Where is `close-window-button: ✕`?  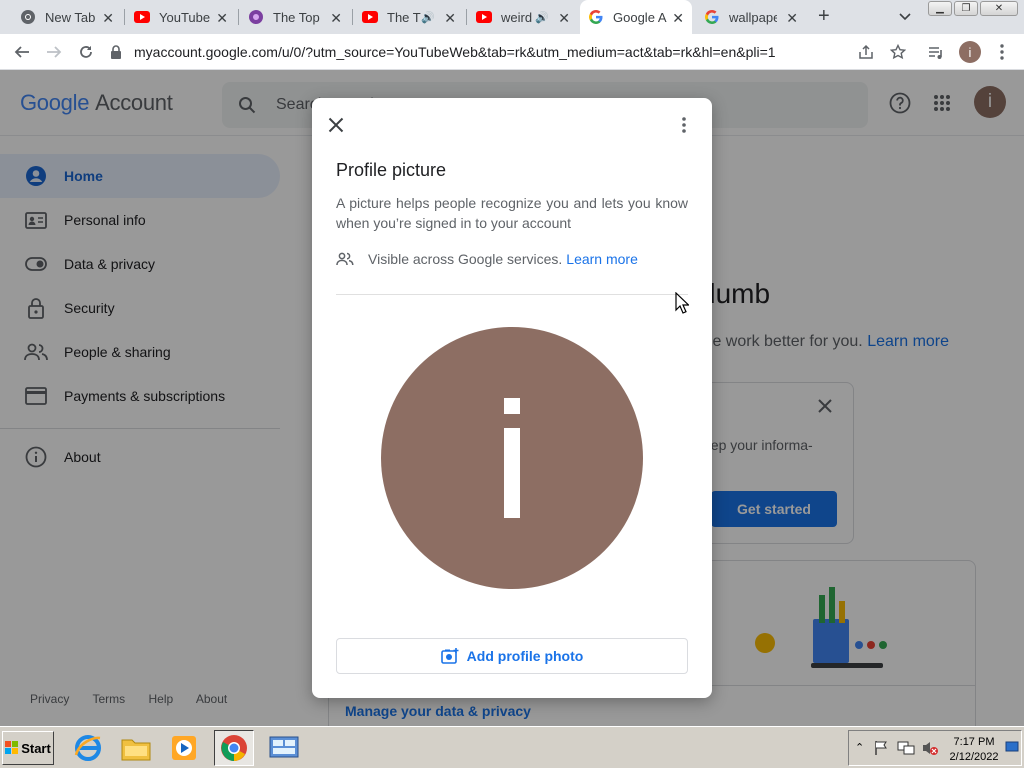
close-window-button: ✕ is located at coordinates (999, 8).